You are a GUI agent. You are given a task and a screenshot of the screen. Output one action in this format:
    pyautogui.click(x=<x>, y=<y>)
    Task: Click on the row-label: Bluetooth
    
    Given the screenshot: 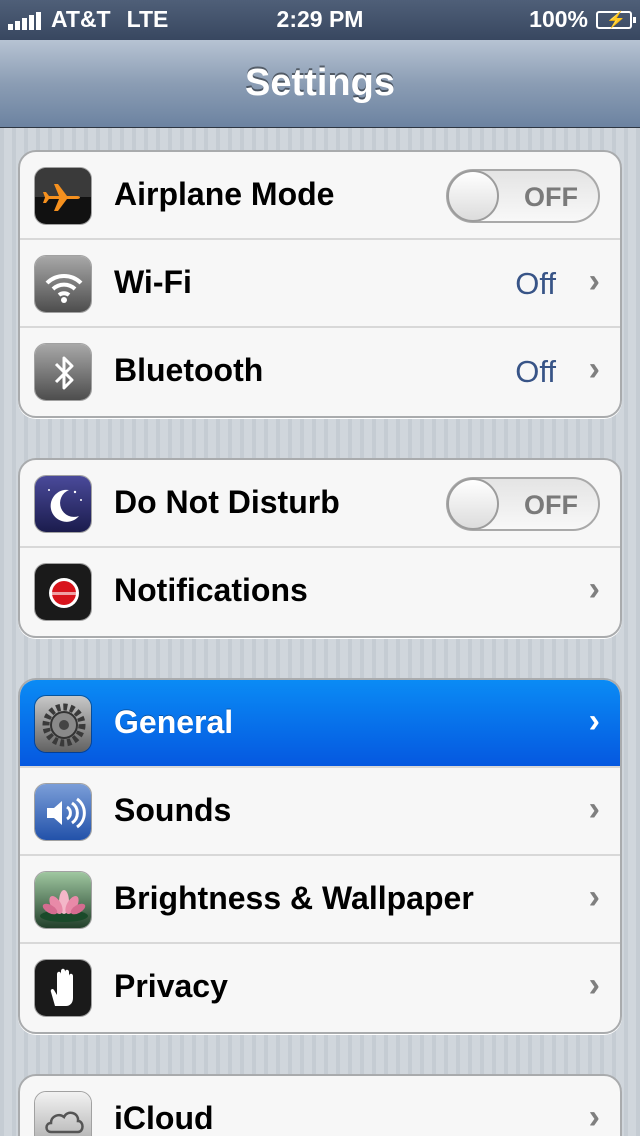 What is the action you would take?
    pyautogui.click(x=189, y=370)
    